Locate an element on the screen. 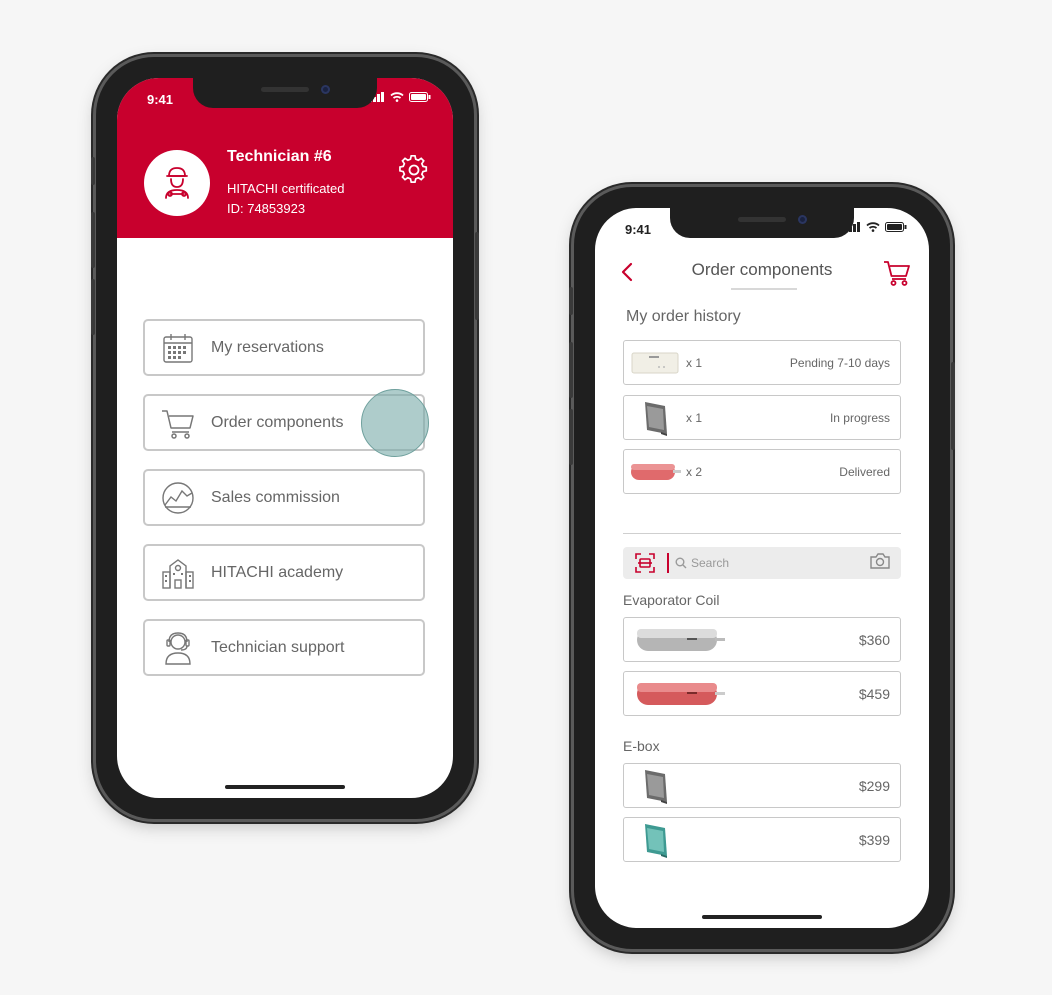 This screenshot has width=1052, height=995. page-title: Order components is located at coordinates (762, 269).